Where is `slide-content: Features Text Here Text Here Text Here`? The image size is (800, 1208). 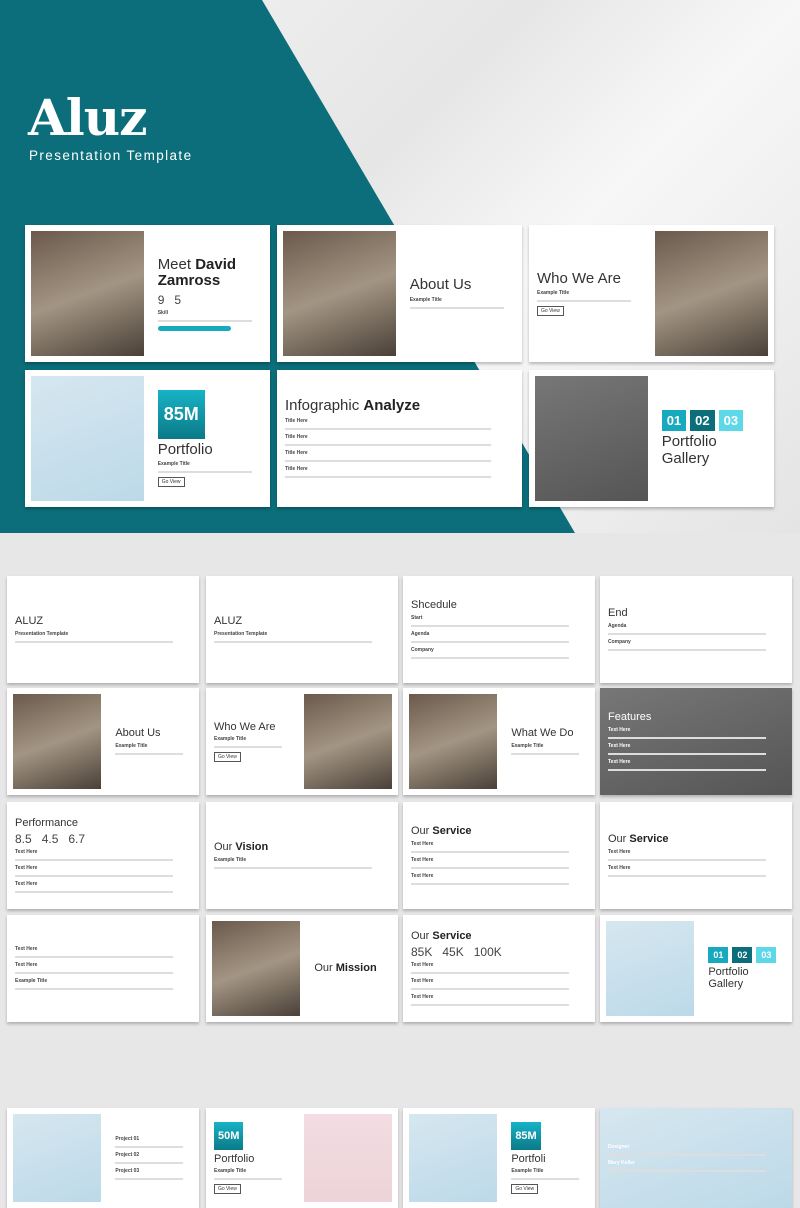 slide-content: Features Text Here Text Here Text Here is located at coordinates (696, 741).